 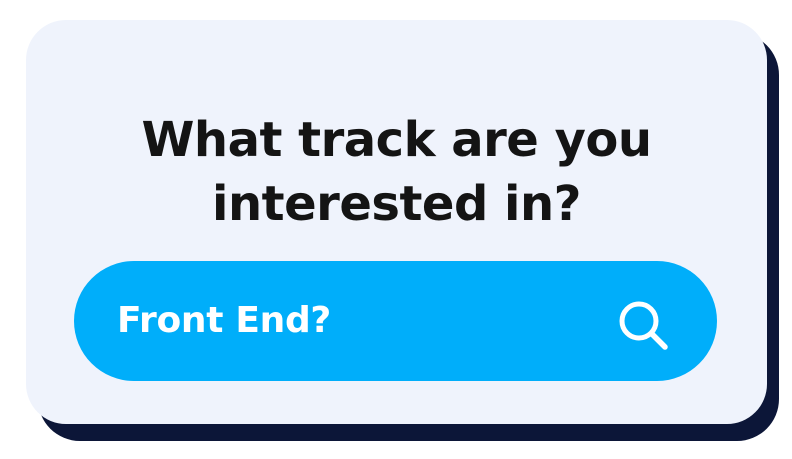 I want to click on question-line-1: What track are you, so click(x=396, y=140).